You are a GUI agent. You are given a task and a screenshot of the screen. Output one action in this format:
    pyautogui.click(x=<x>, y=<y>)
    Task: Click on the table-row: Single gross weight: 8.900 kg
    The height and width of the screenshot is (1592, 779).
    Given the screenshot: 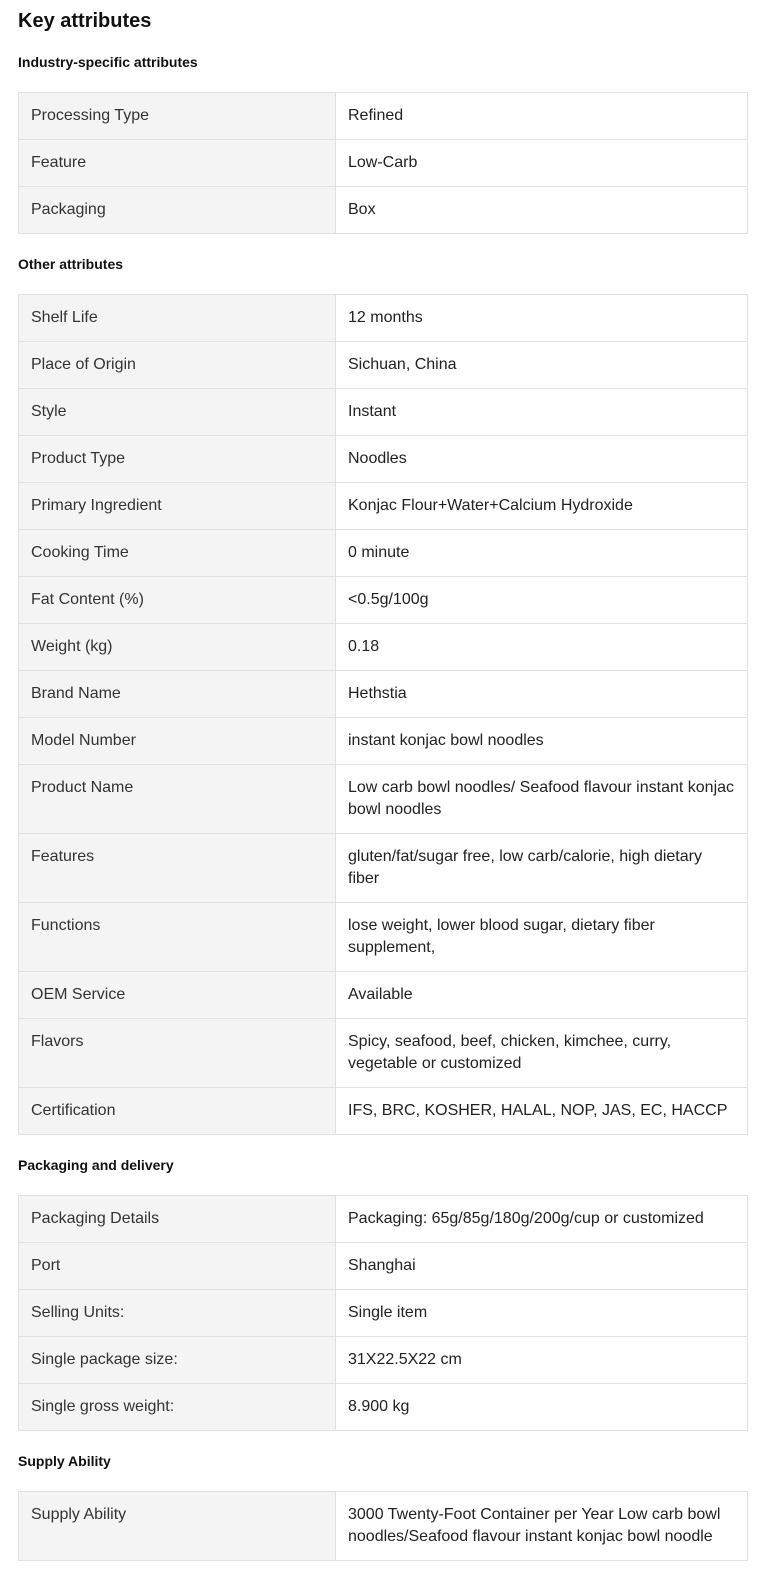 What is the action you would take?
    pyautogui.click(x=383, y=1407)
    